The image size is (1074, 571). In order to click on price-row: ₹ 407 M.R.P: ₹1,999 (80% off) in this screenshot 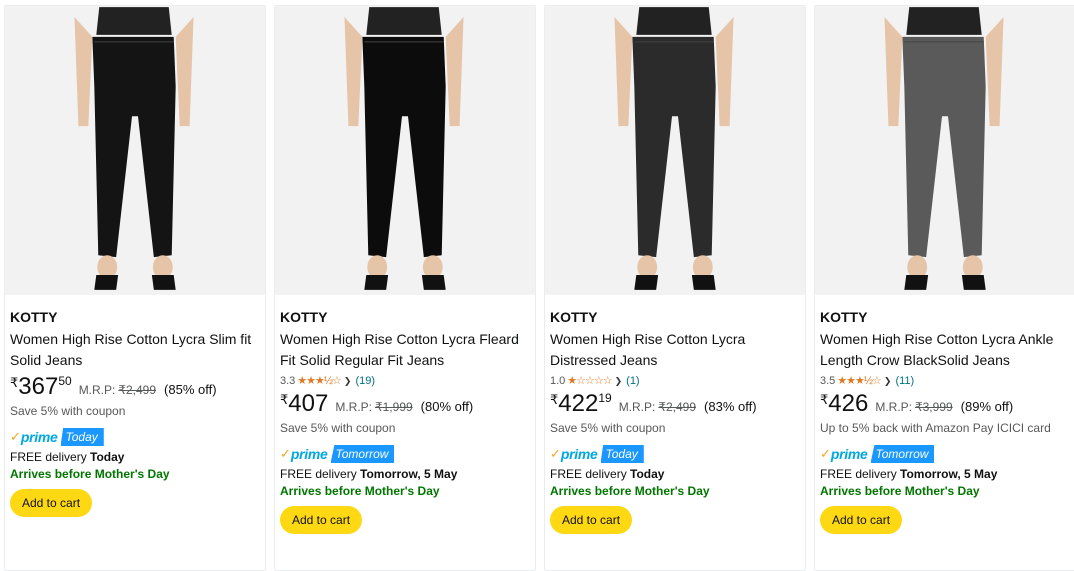, I will do `click(407, 404)`.